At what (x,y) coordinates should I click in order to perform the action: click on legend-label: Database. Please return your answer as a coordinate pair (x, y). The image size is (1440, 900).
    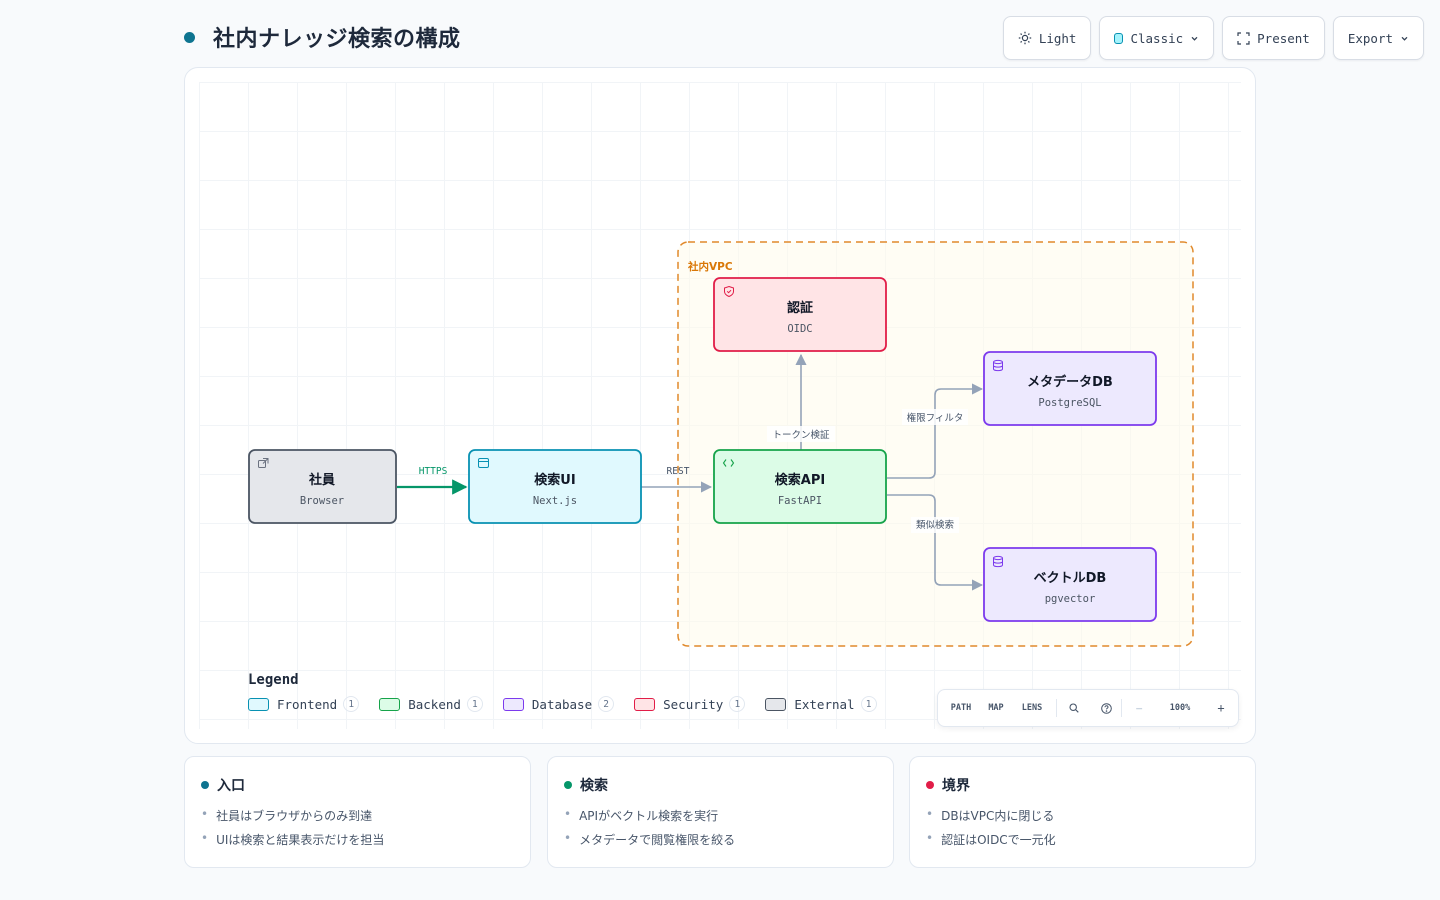
    Looking at the image, I should click on (562, 704).